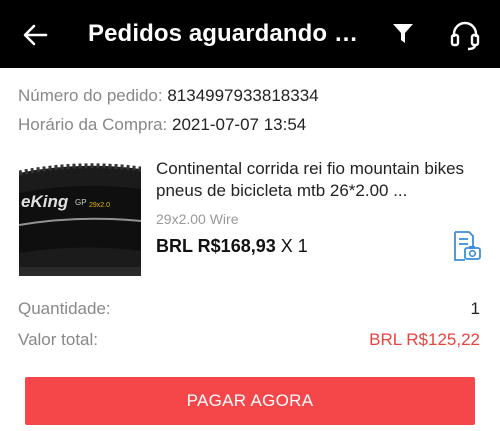 This screenshot has width=500, height=431. Describe the element at coordinates (80, 215) in the screenshot. I see `product-image: eKing GP 29x2.0` at that location.